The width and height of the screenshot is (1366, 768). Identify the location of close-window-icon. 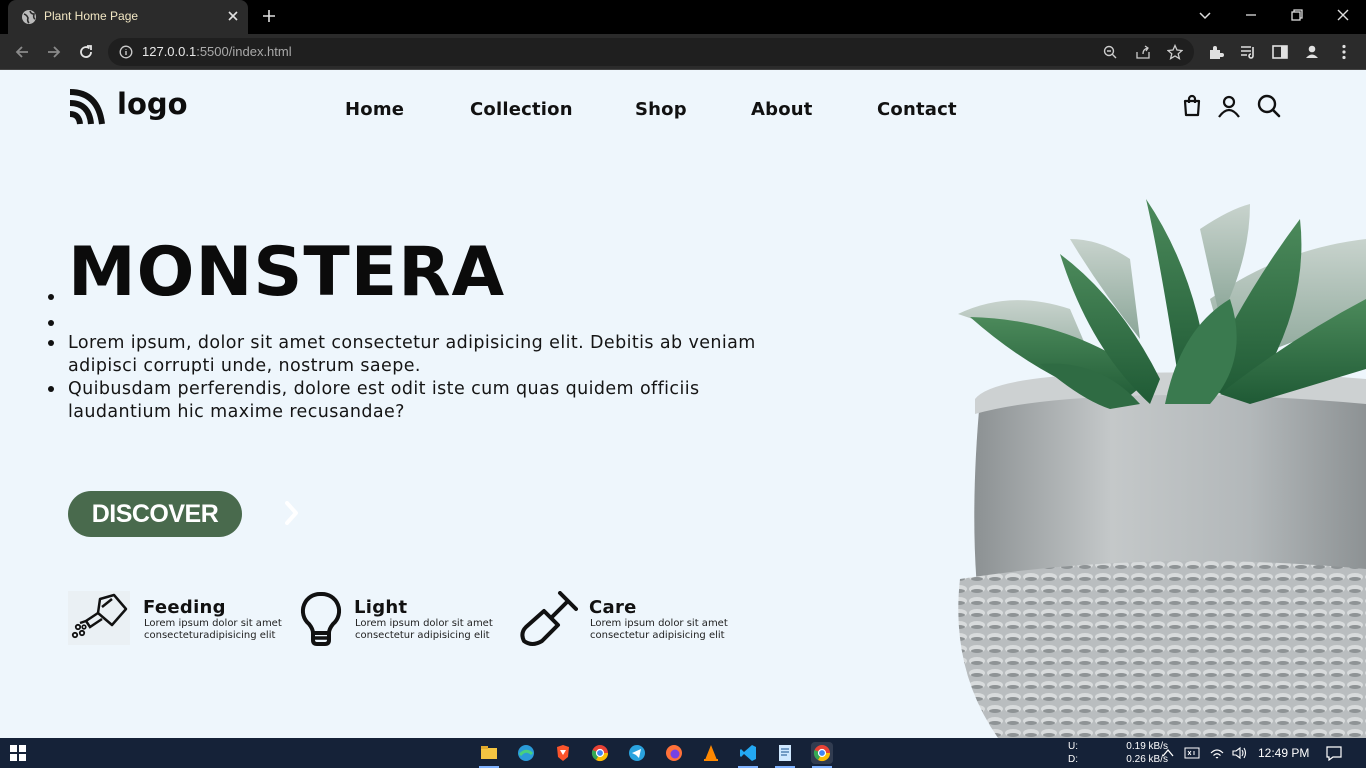
(1343, 15).